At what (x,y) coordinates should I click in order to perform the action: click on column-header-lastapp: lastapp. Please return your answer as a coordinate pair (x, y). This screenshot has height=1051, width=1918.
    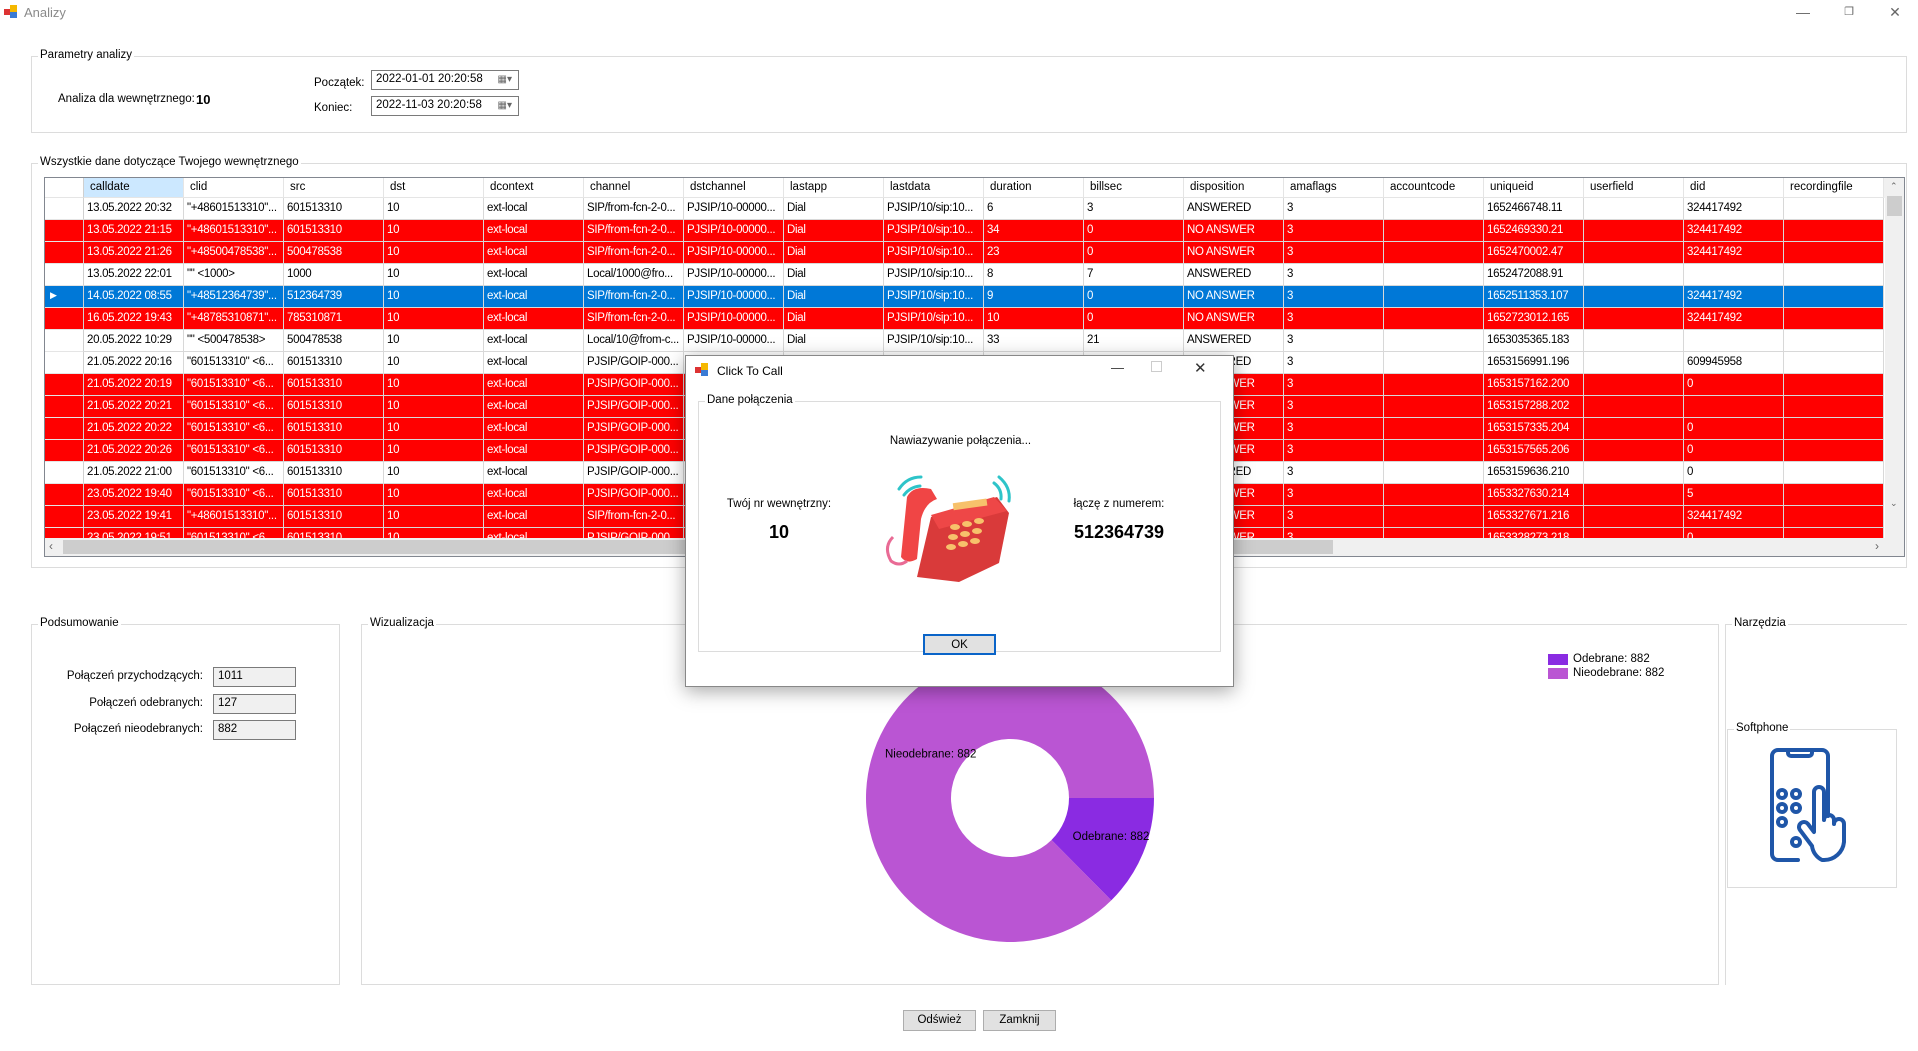
    Looking at the image, I should click on (834, 188).